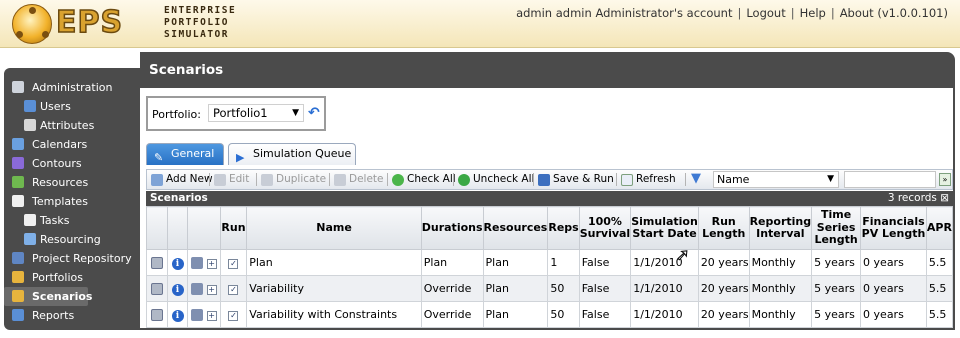 Image resolution: width=960 pixels, height=338 pixels. I want to click on edit-button: Edit, so click(230, 179).